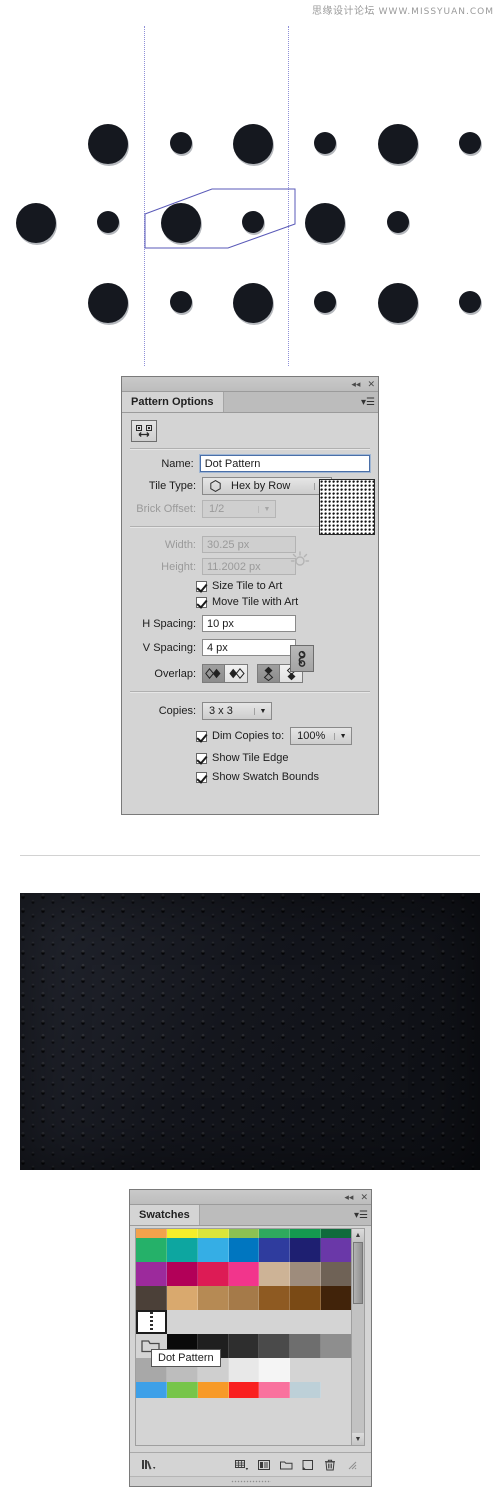 The image size is (500, 1507). I want to click on show-swatch-bounds-checkbox, so click(201, 777).